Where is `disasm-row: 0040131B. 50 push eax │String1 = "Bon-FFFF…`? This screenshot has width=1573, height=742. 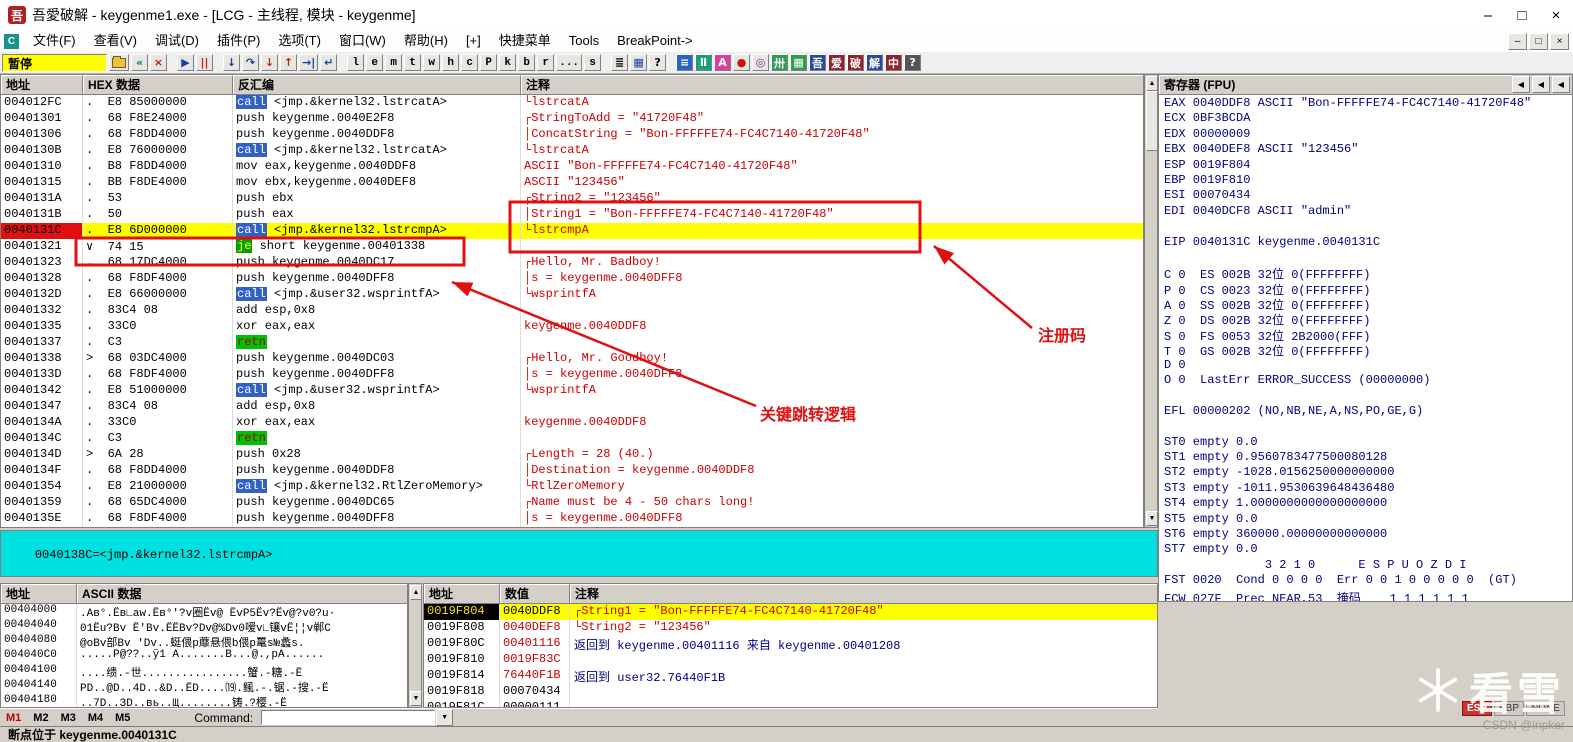 disasm-row: 0040131B. 50 push eax │String1 = "Bon-FFFF… is located at coordinates (572, 215).